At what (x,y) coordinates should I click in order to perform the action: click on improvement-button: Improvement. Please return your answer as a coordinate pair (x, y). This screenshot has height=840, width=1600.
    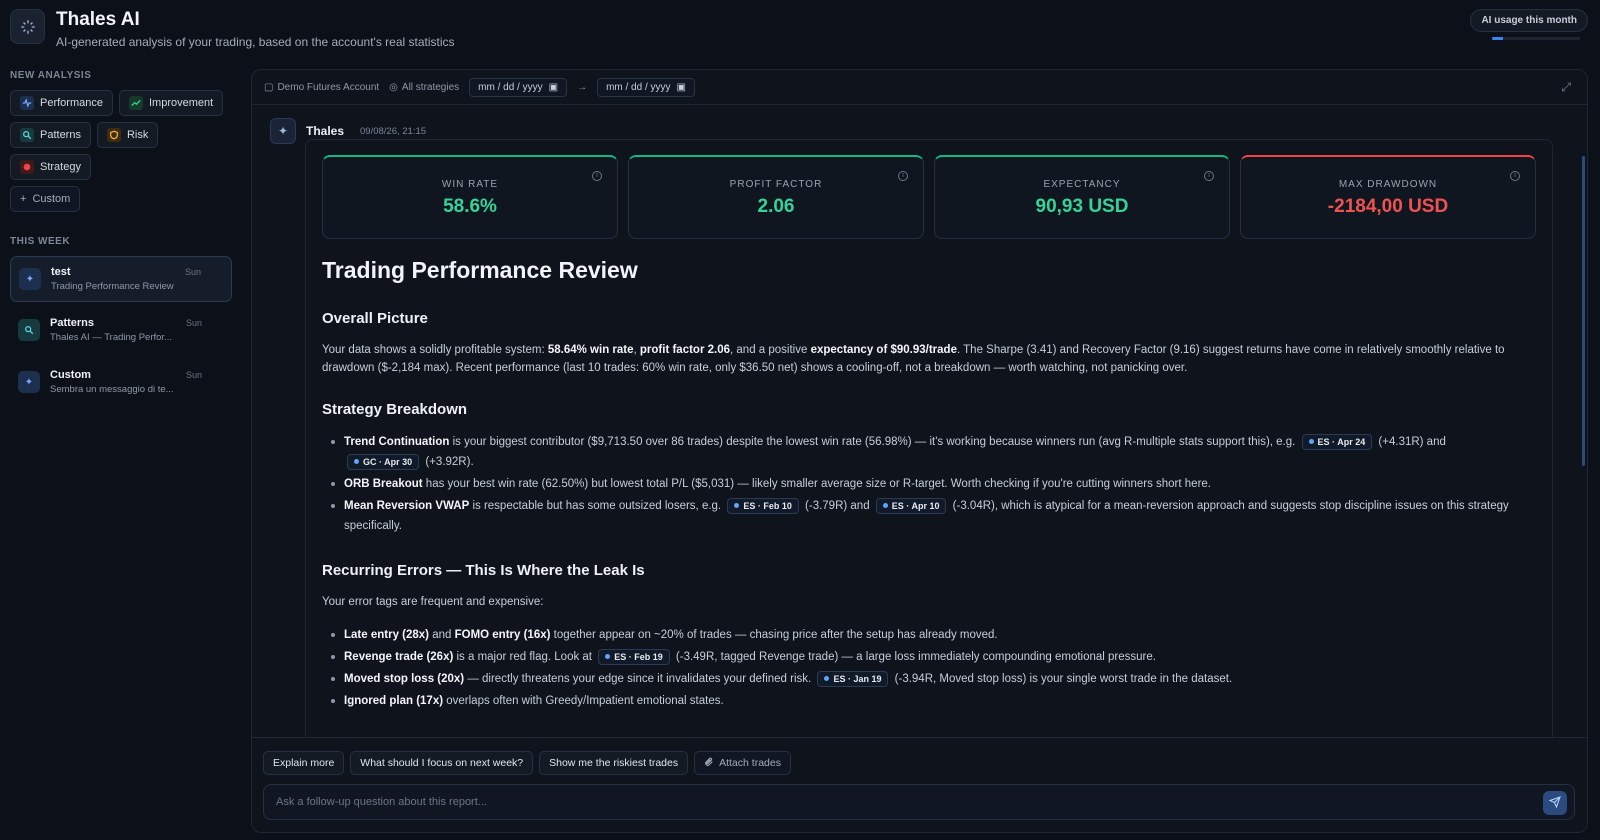
    Looking at the image, I should click on (171, 103).